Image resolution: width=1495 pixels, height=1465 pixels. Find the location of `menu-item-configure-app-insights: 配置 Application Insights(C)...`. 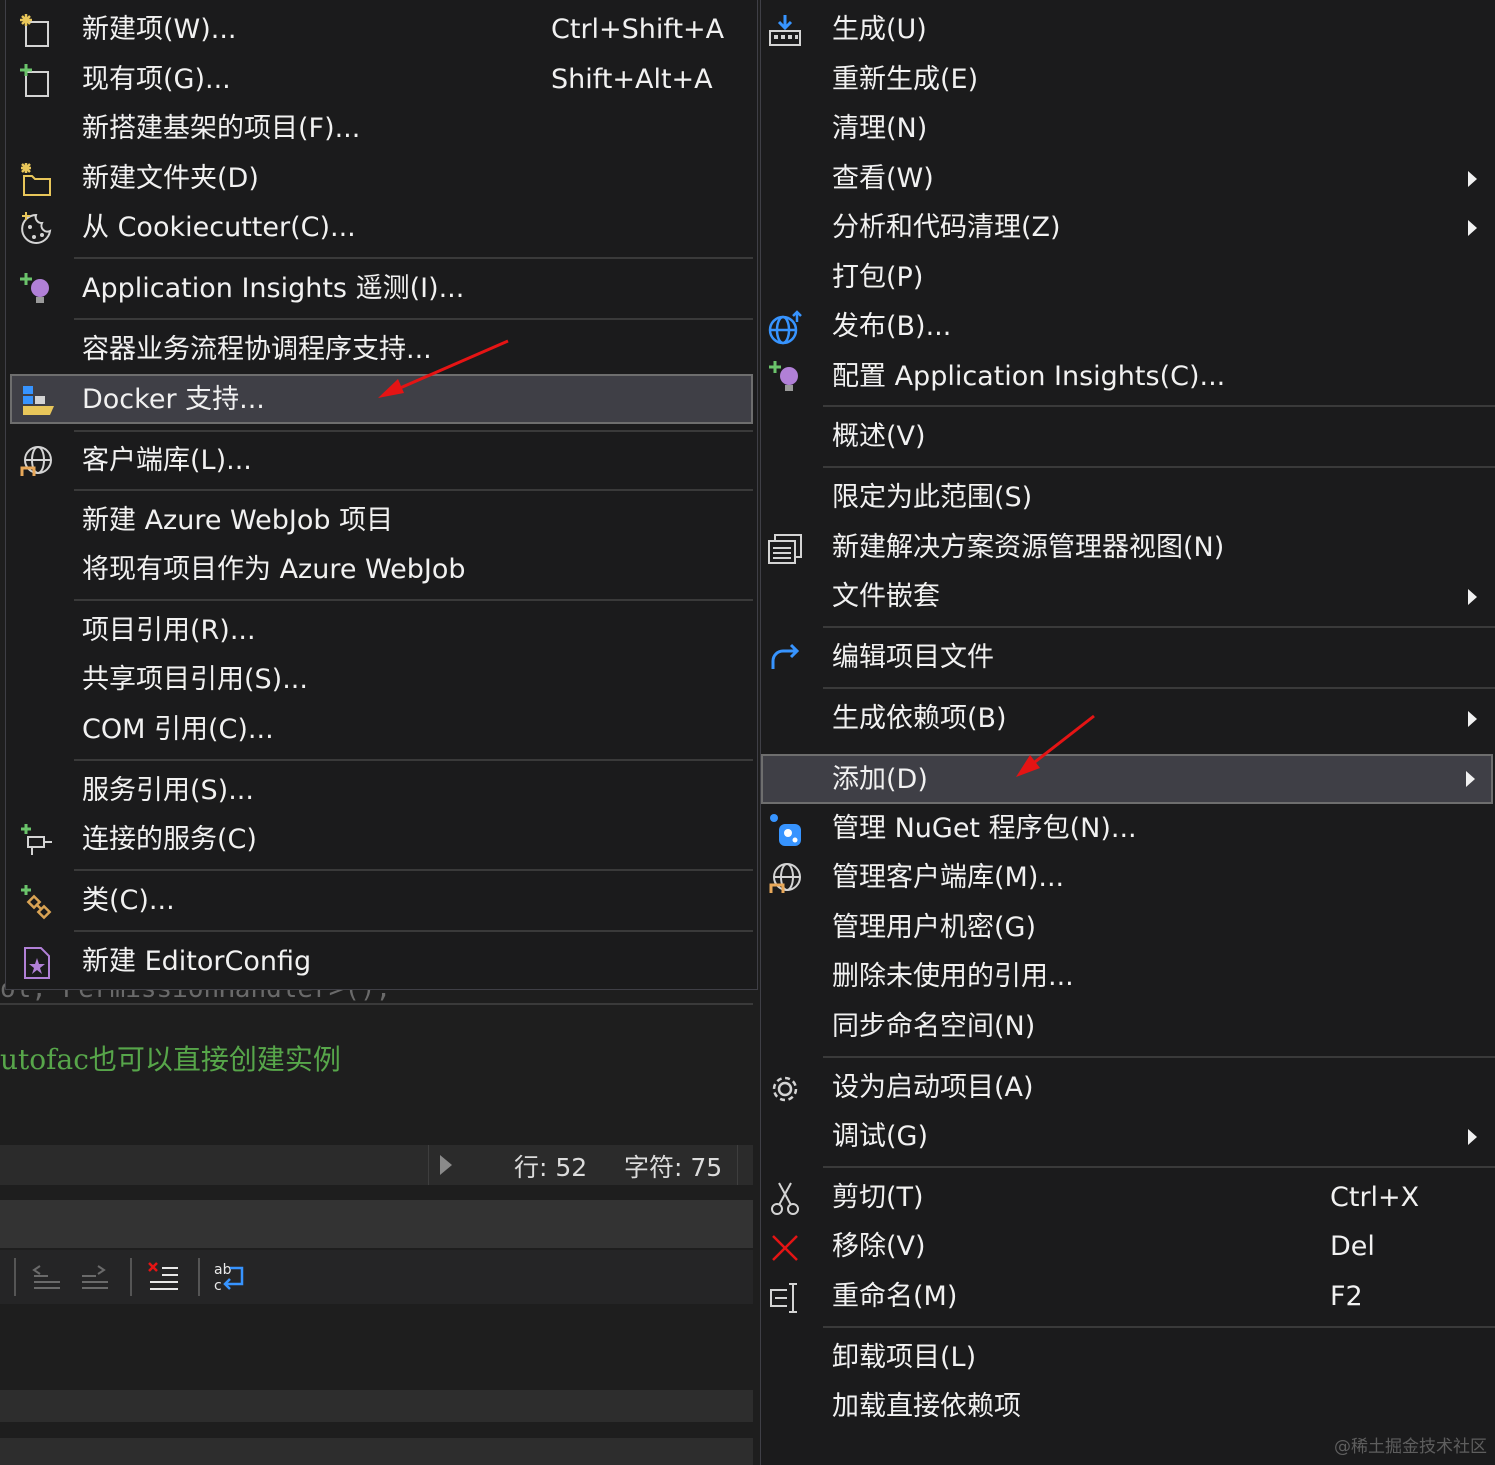

menu-item-configure-app-insights: 配置 Application Insights(C)... is located at coordinates (1128, 377).